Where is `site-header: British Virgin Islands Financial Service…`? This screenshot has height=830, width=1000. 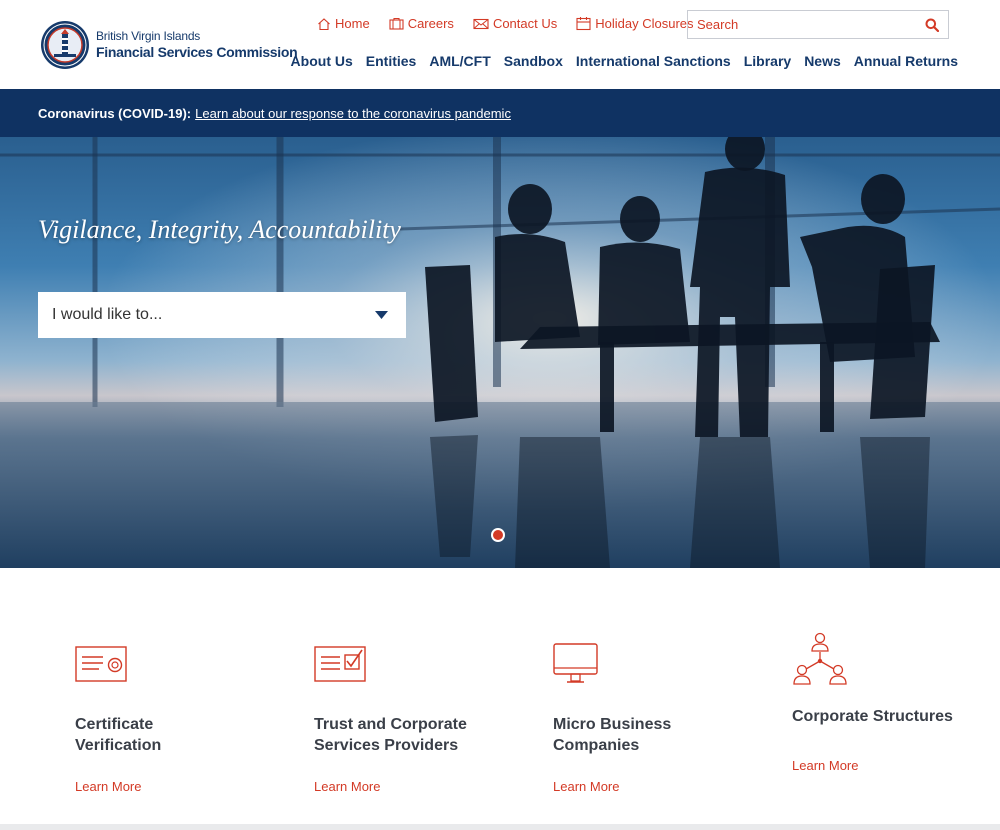 site-header: British Virgin Islands Financial Service… is located at coordinates (500, 44).